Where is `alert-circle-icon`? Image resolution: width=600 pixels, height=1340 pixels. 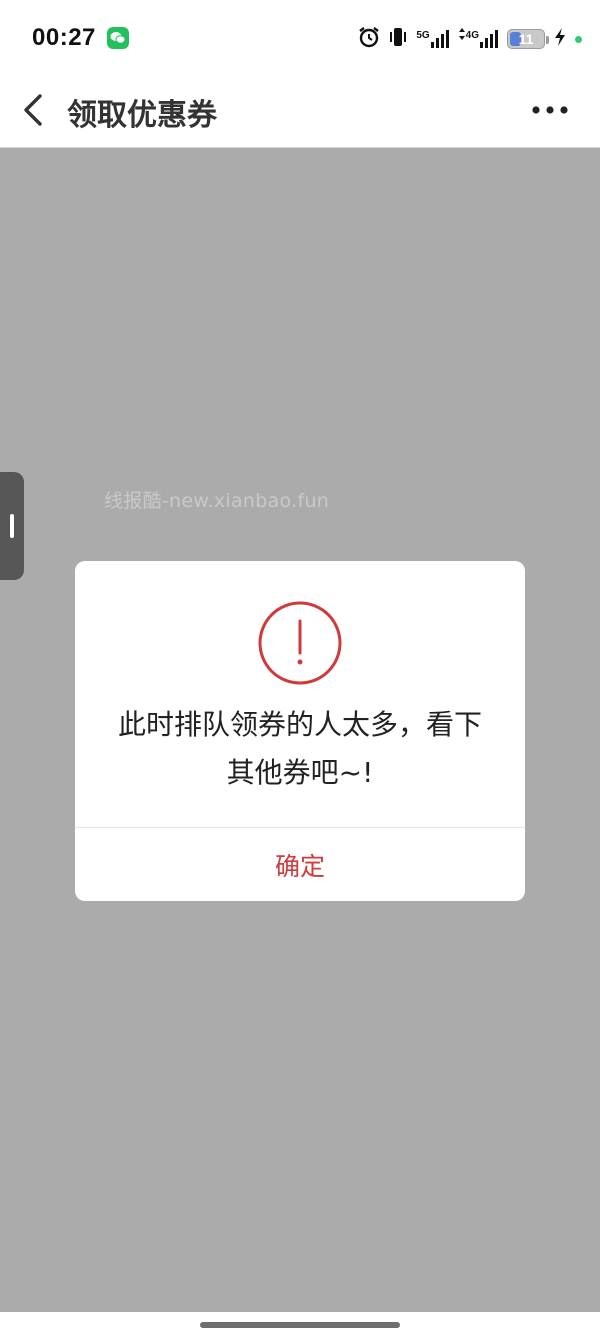 alert-circle-icon is located at coordinates (300, 643).